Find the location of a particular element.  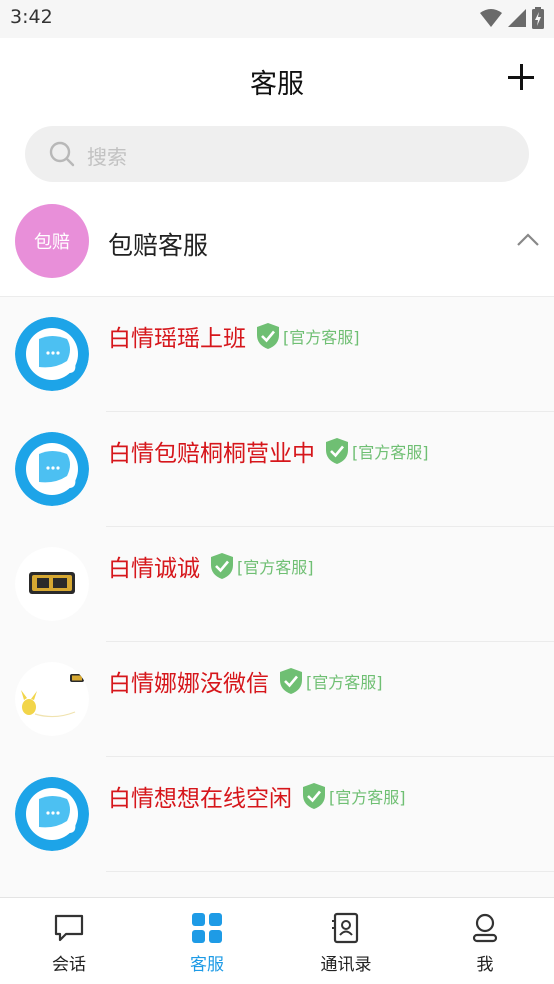

status-bar: 3:42 is located at coordinates (277, 19).